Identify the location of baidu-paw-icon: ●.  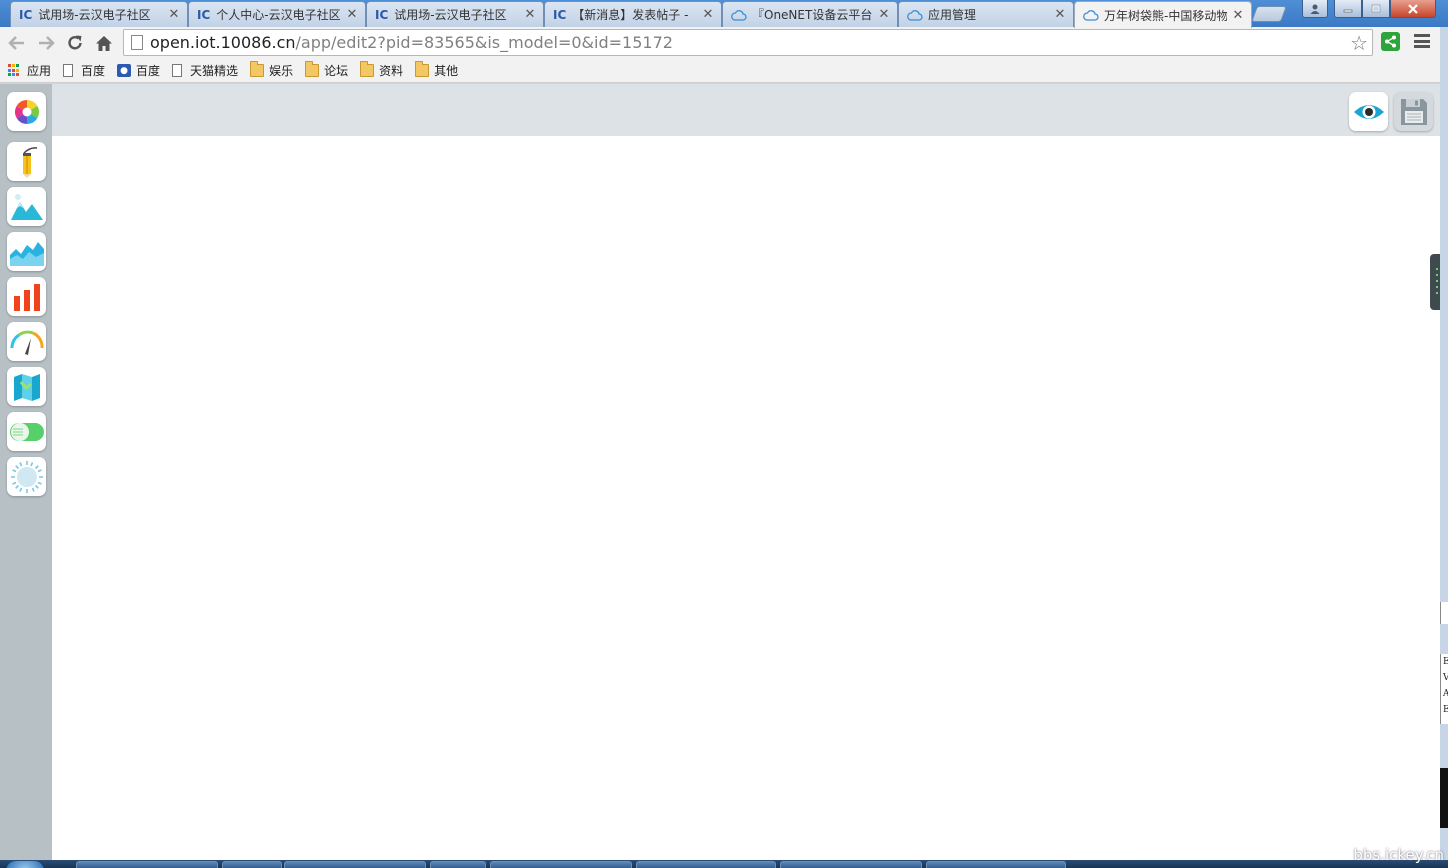
(124, 70).